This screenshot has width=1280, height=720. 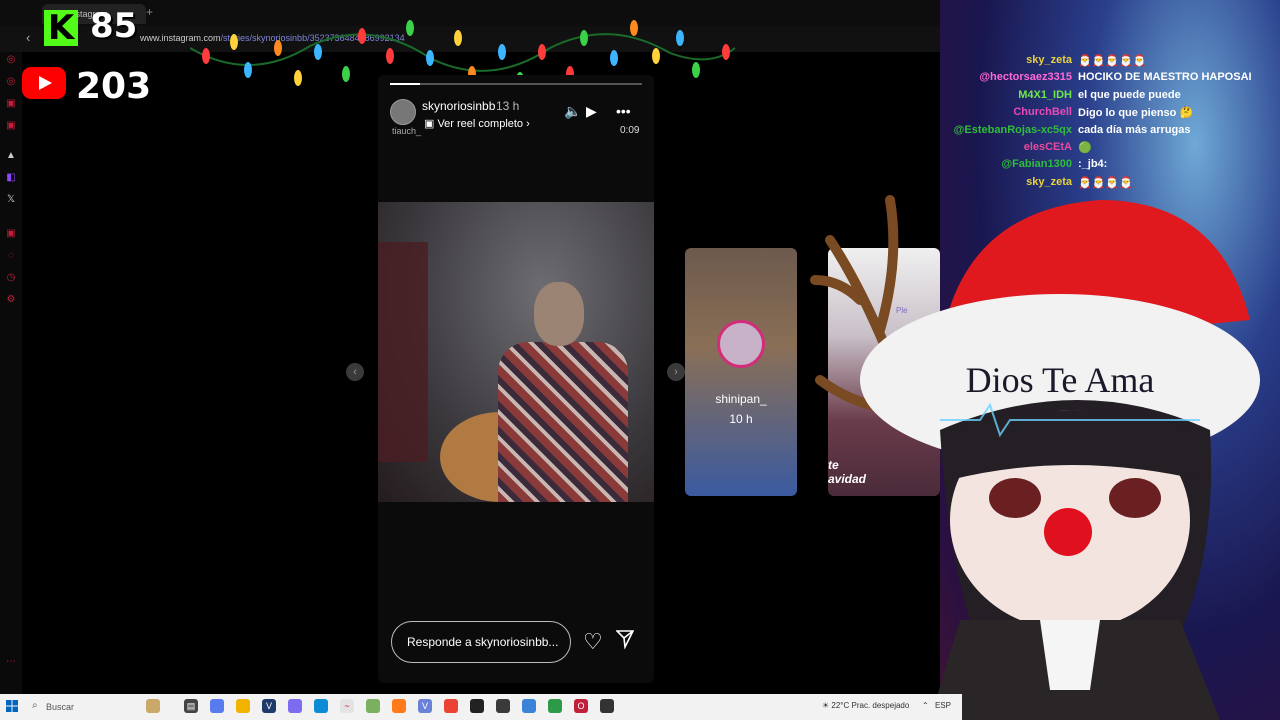 I want to click on app-icon-v: V, so click(x=269, y=706).